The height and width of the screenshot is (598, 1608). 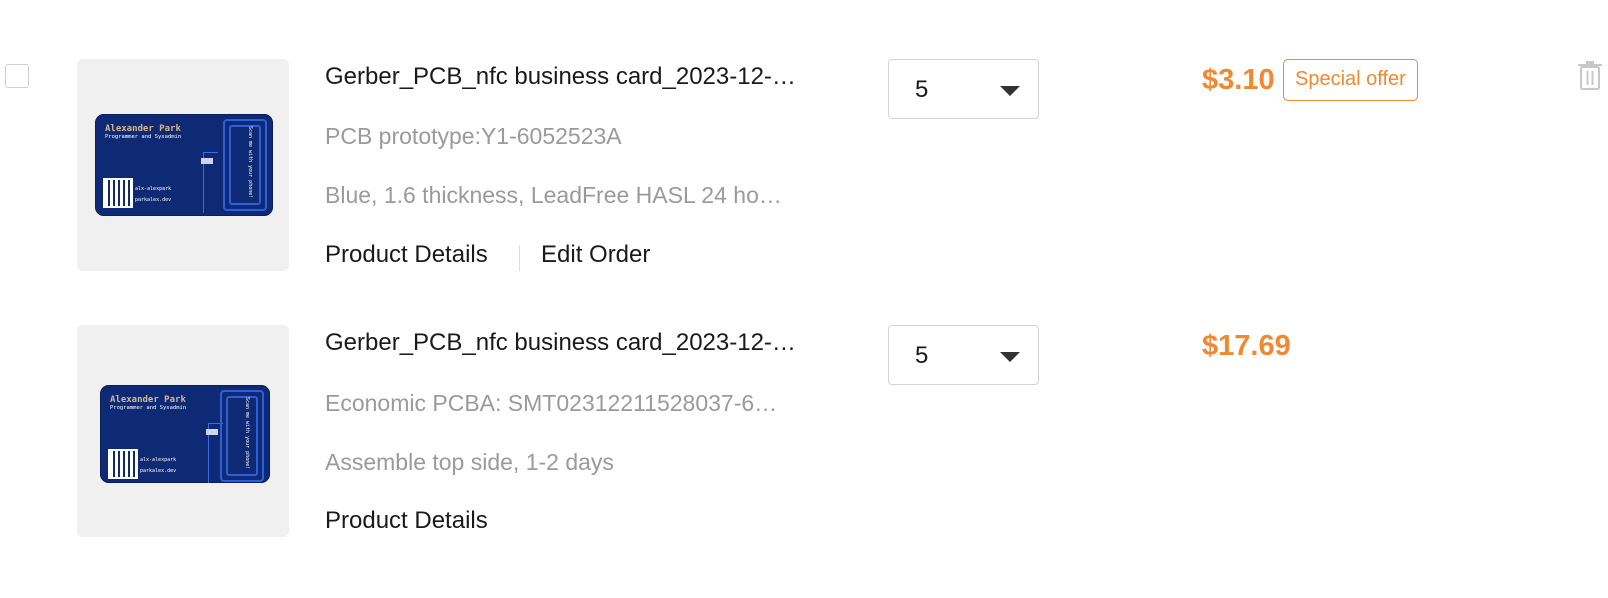 What do you see at coordinates (519, 258) in the screenshot?
I see `link-divider` at bounding box center [519, 258].